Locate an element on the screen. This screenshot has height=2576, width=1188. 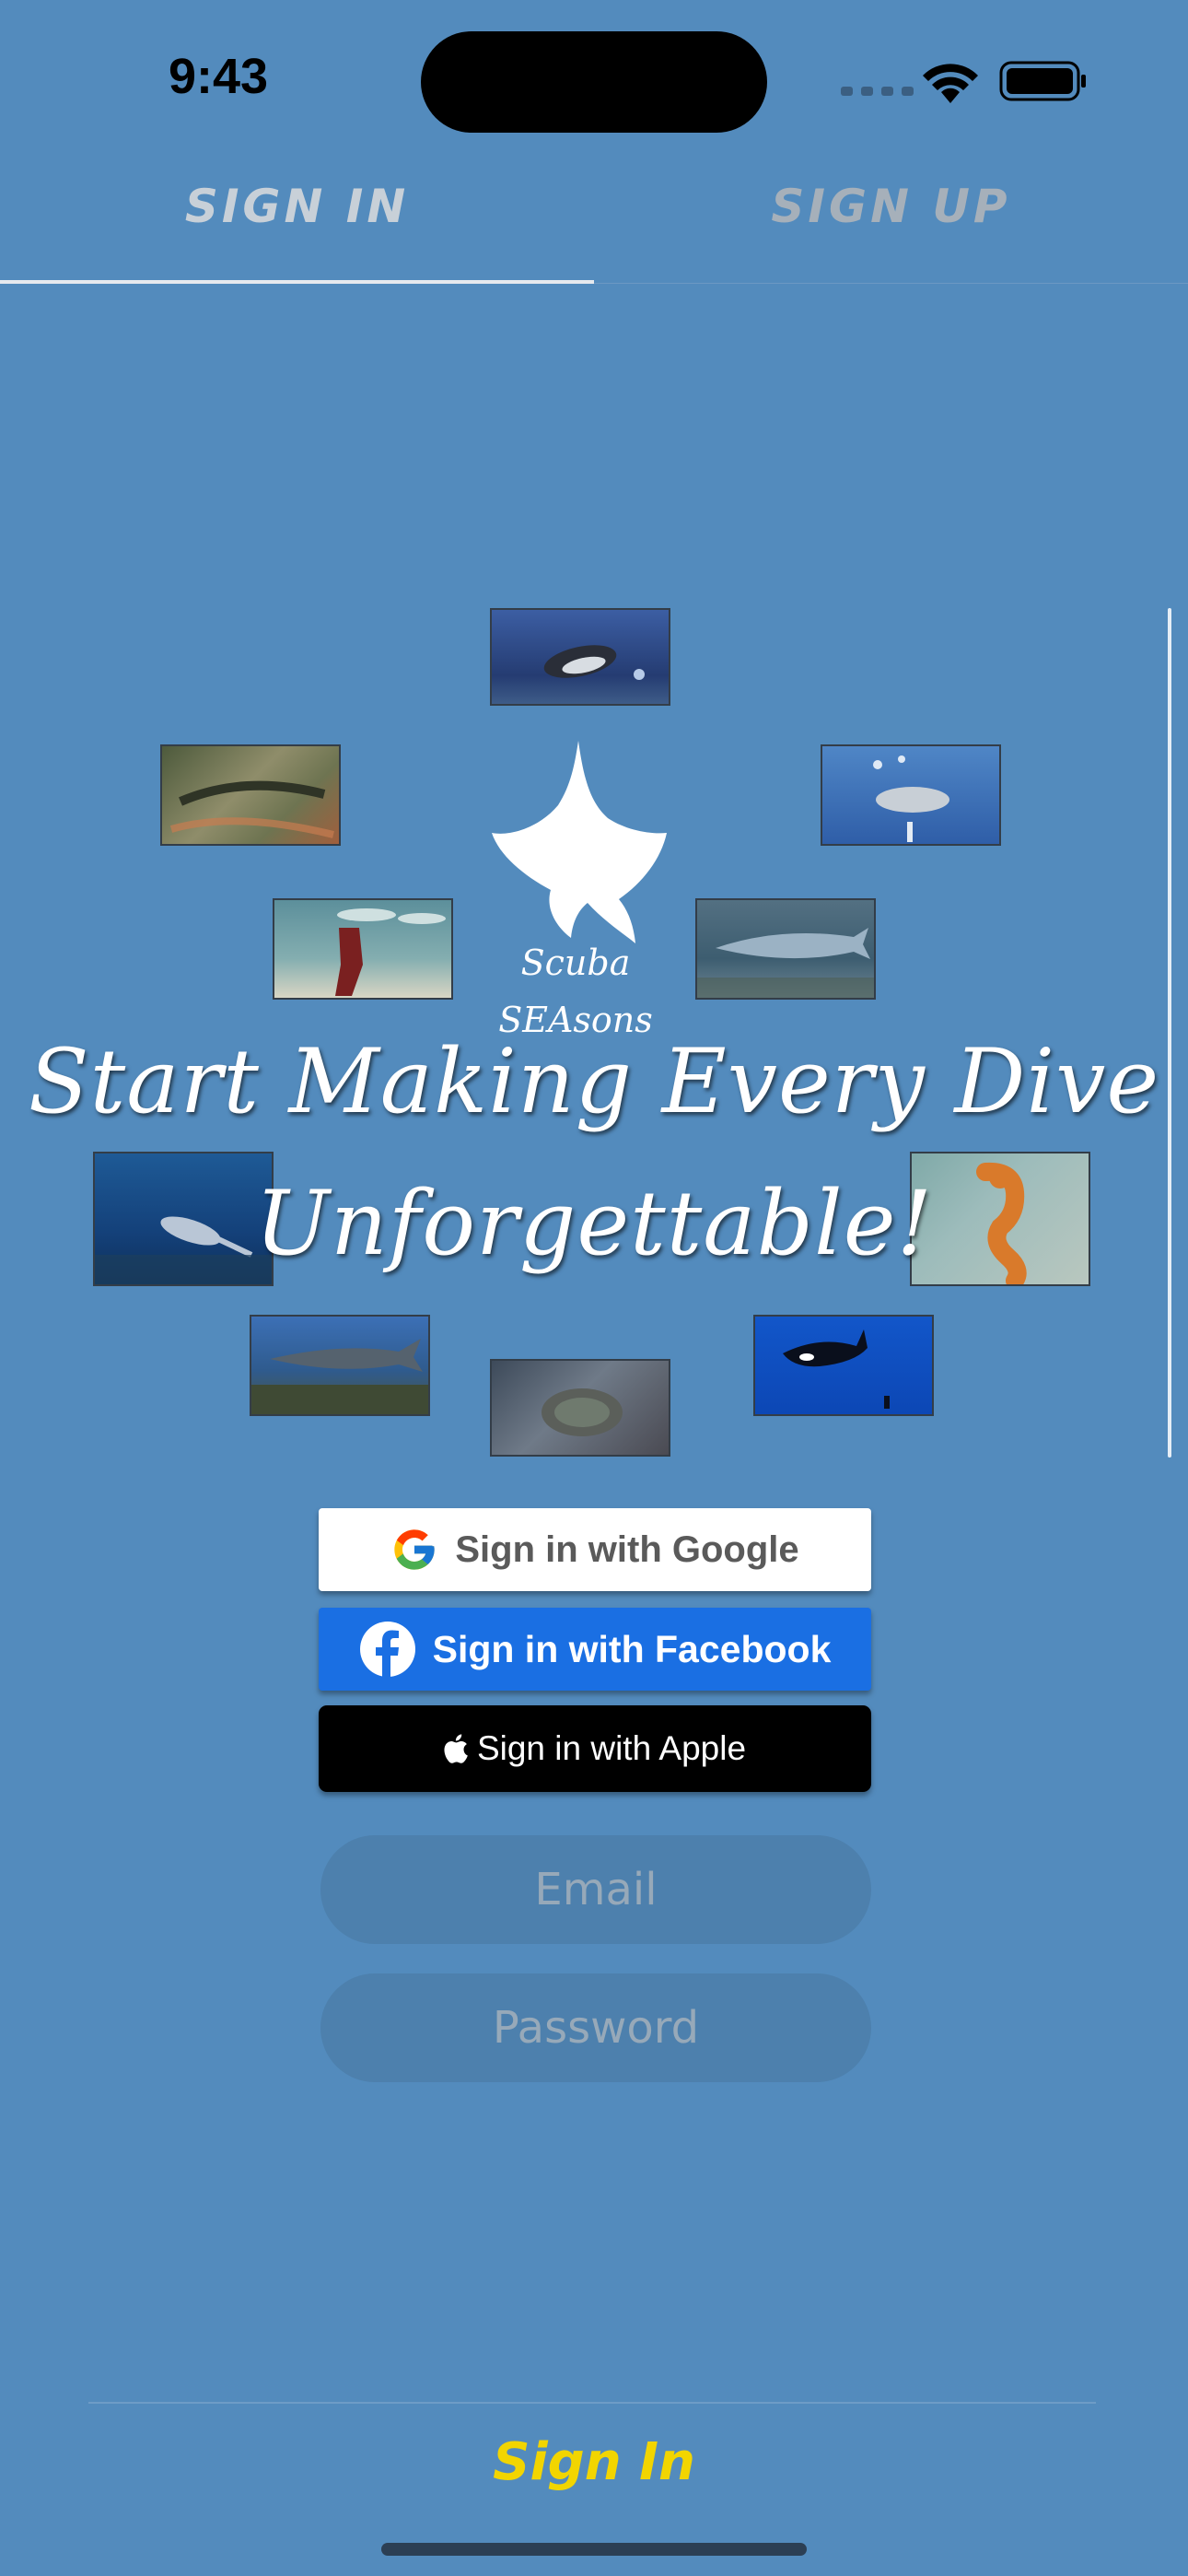
logo-text-scuba: Scuba is located at coordinates (575, 963).